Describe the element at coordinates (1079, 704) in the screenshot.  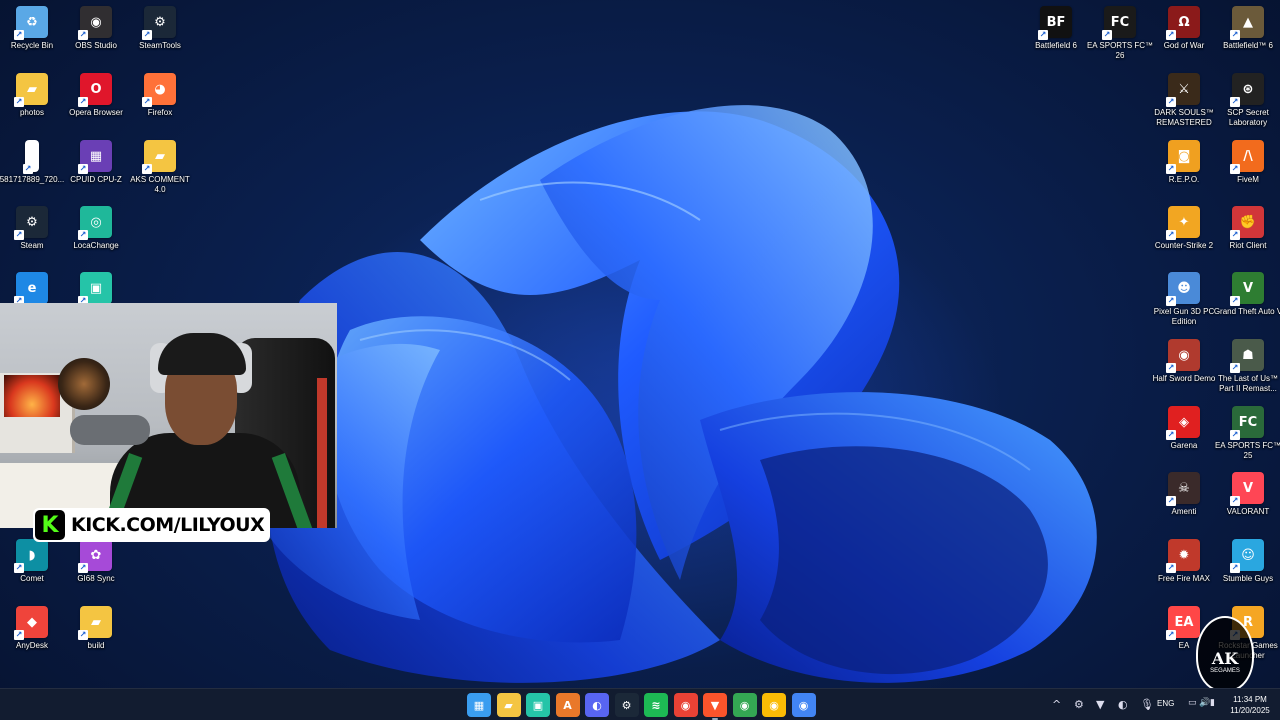
I see `steam-tray-icon: ⚙` at that location.